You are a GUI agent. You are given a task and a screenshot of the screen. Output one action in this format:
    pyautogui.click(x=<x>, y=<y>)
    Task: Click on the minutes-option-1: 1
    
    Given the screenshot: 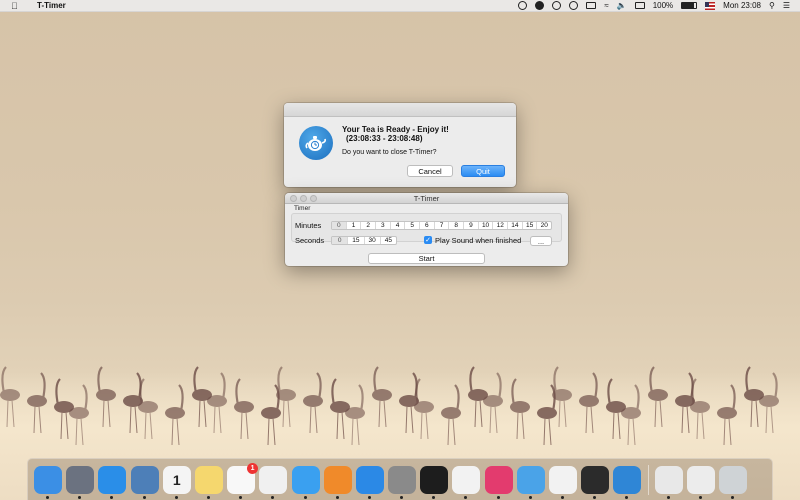 What is the action you would take?
    pyautogui.click(x=354, y=225)
    